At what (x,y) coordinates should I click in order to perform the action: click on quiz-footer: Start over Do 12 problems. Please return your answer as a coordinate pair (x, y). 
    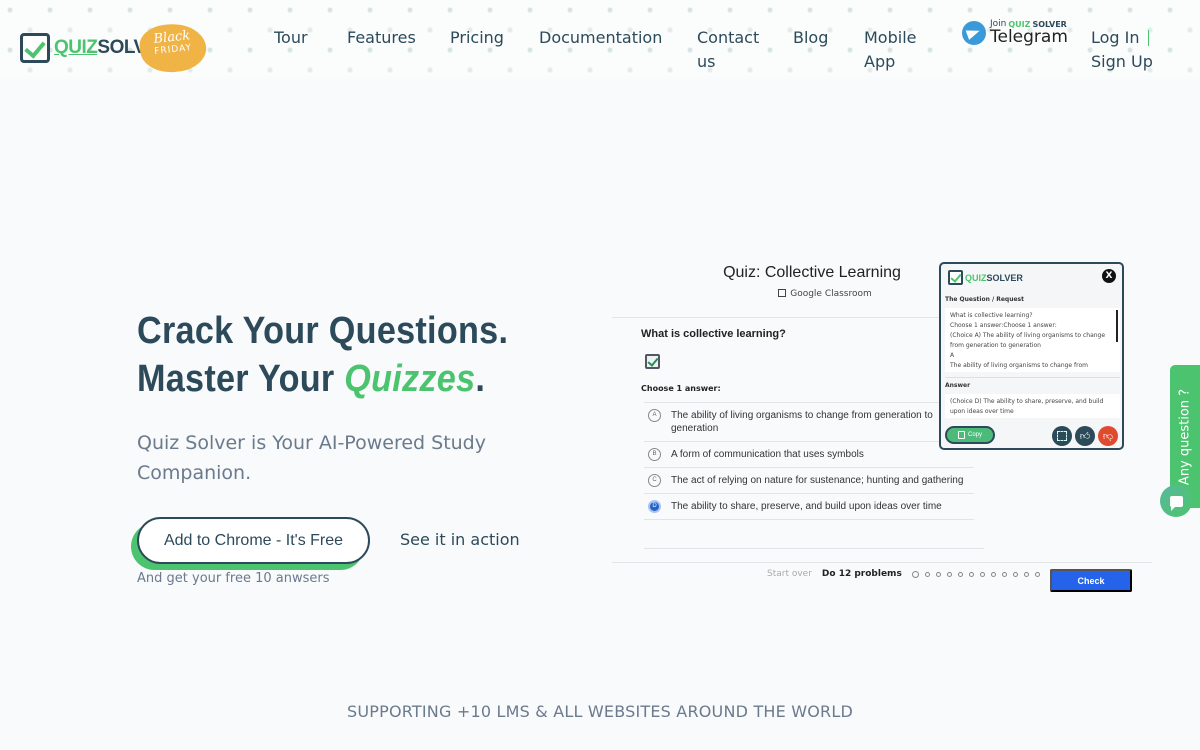
    Looking at the image, I should click on (903, 574).